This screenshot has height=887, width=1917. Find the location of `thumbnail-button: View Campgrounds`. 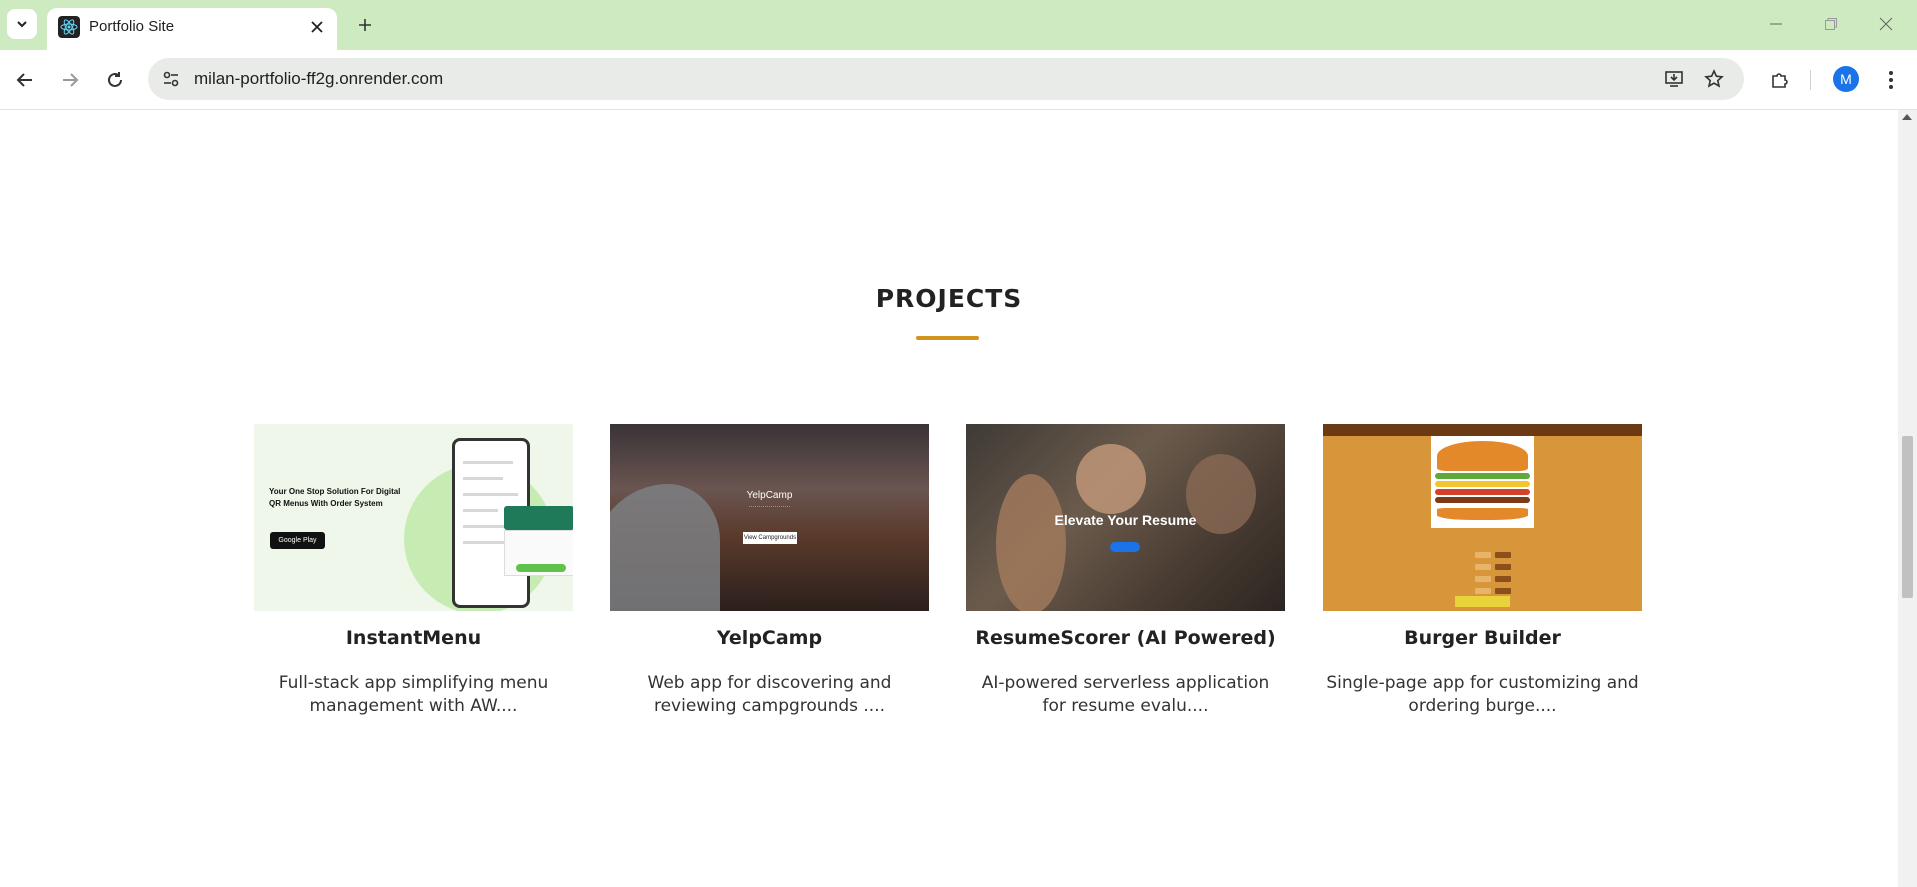

thumbnail-button: View Campgrounds is located at coordinates (770, 538).